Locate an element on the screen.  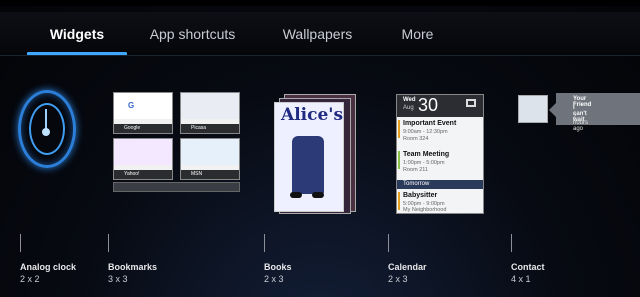
tab-widgets: Widgets is located at coordinates (77, 34).